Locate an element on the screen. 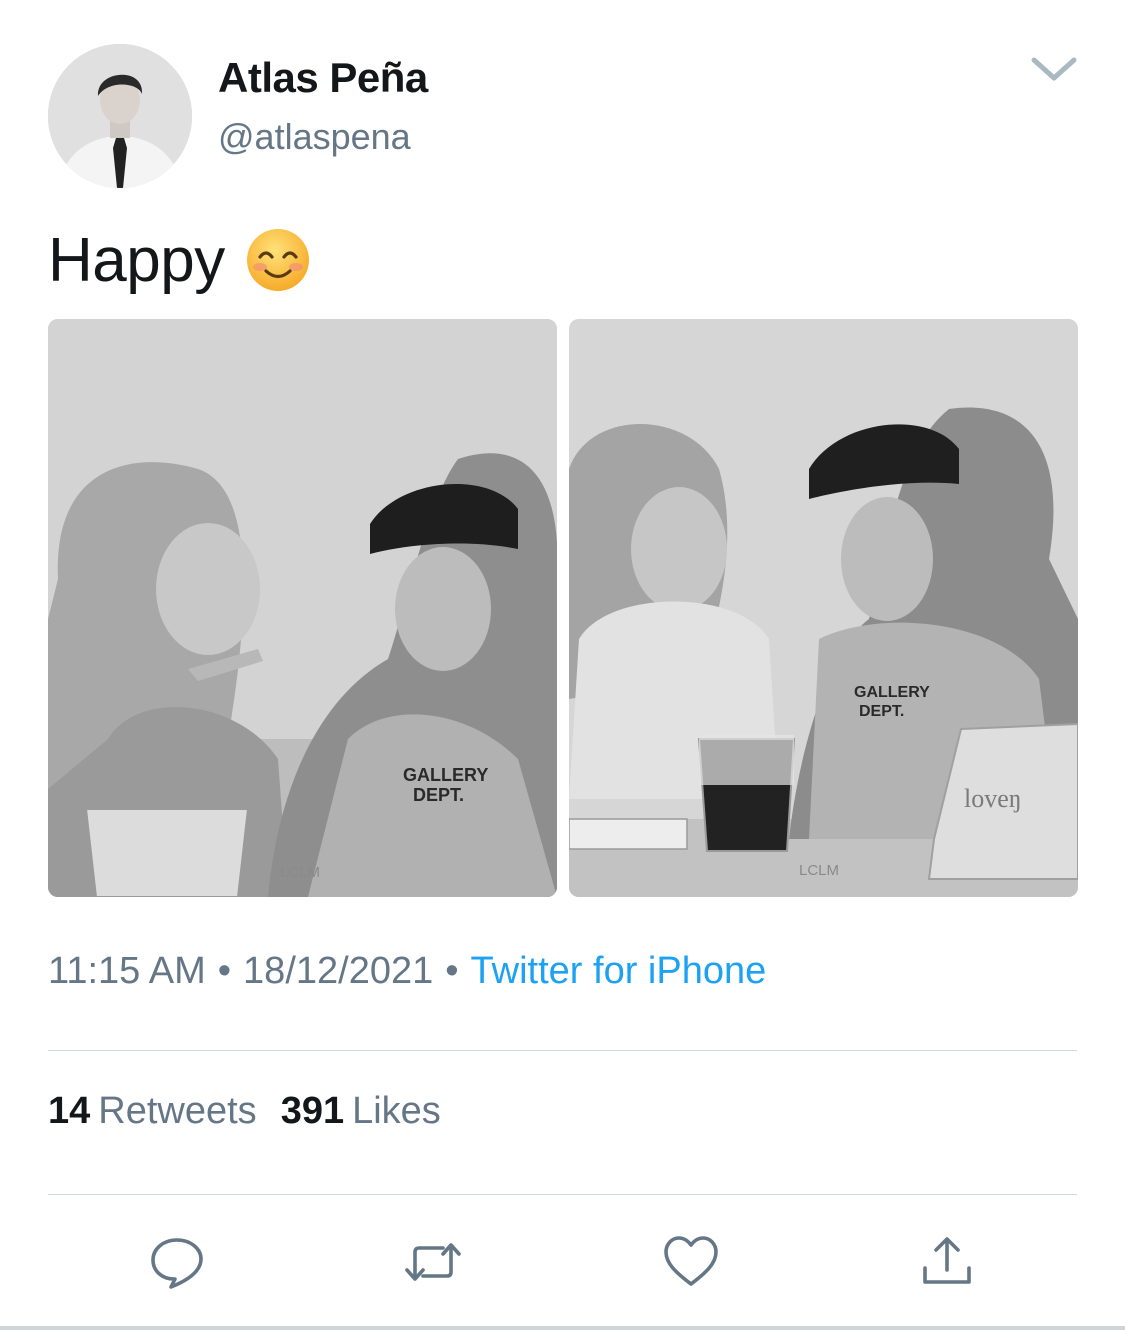 The width and height of the screenshot is (1125, 1330). retweet-button is located at coordinates (433, 1262).